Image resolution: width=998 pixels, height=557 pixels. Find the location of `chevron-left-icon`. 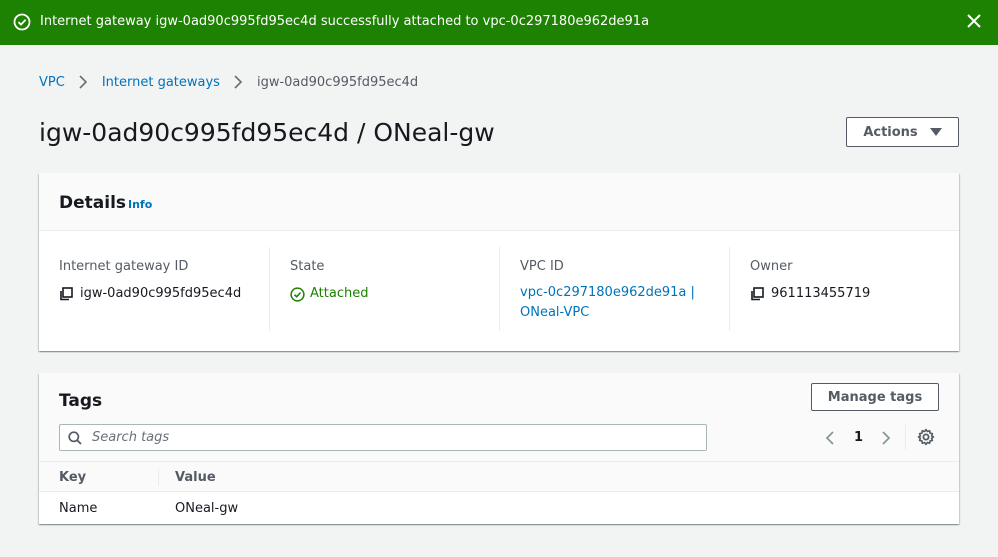

chevron-left-icon is located at coordinates (830, 438).